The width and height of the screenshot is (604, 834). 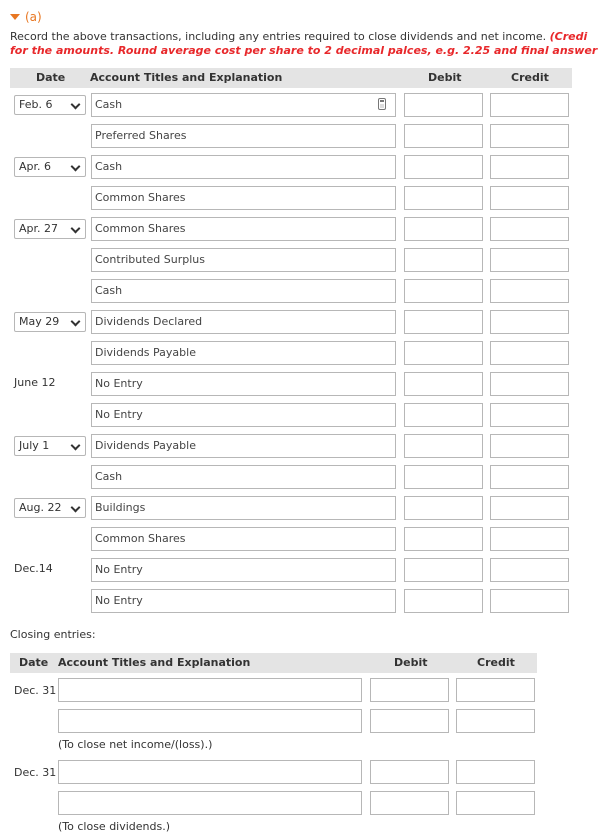 What do you see at coordinates (149, 321) in the screenshot?
I see `account-title-value: Dividends Declared` at bounding box center [149, 321].